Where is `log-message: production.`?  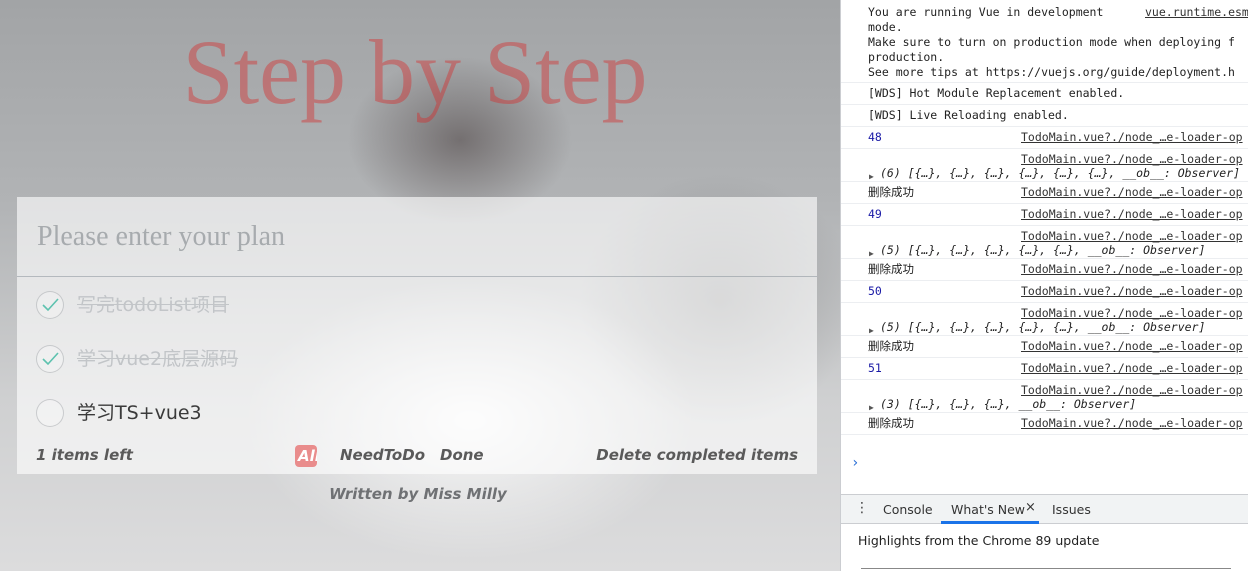
log-message: production. is located at coordinates (906, 57).